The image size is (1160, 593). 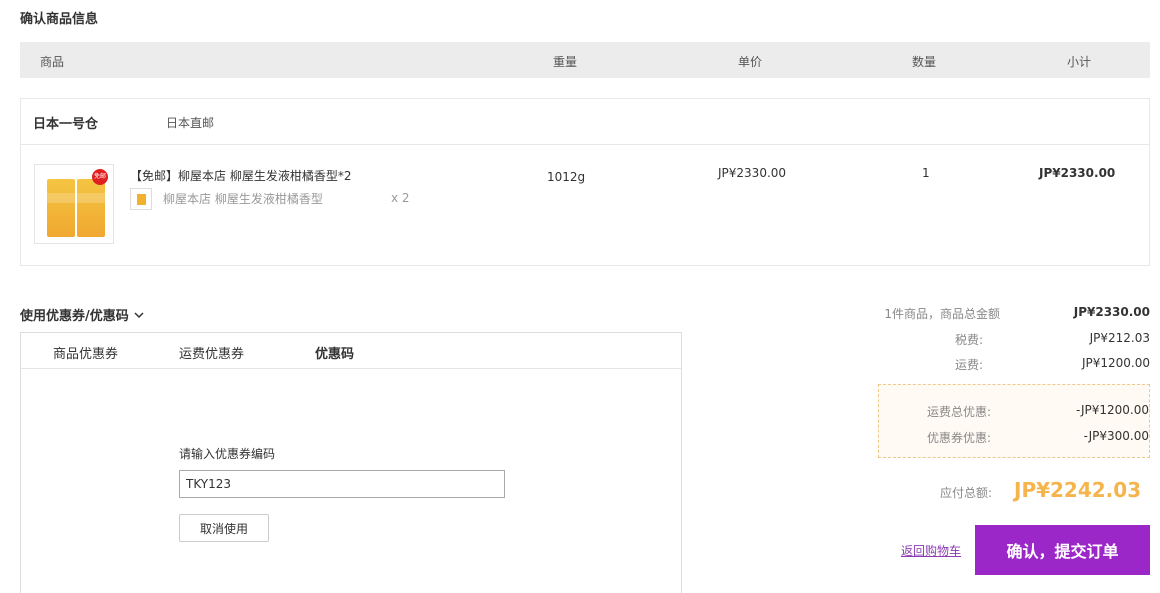 I want to click on coupon-code-input, so click(x=342, y=484).